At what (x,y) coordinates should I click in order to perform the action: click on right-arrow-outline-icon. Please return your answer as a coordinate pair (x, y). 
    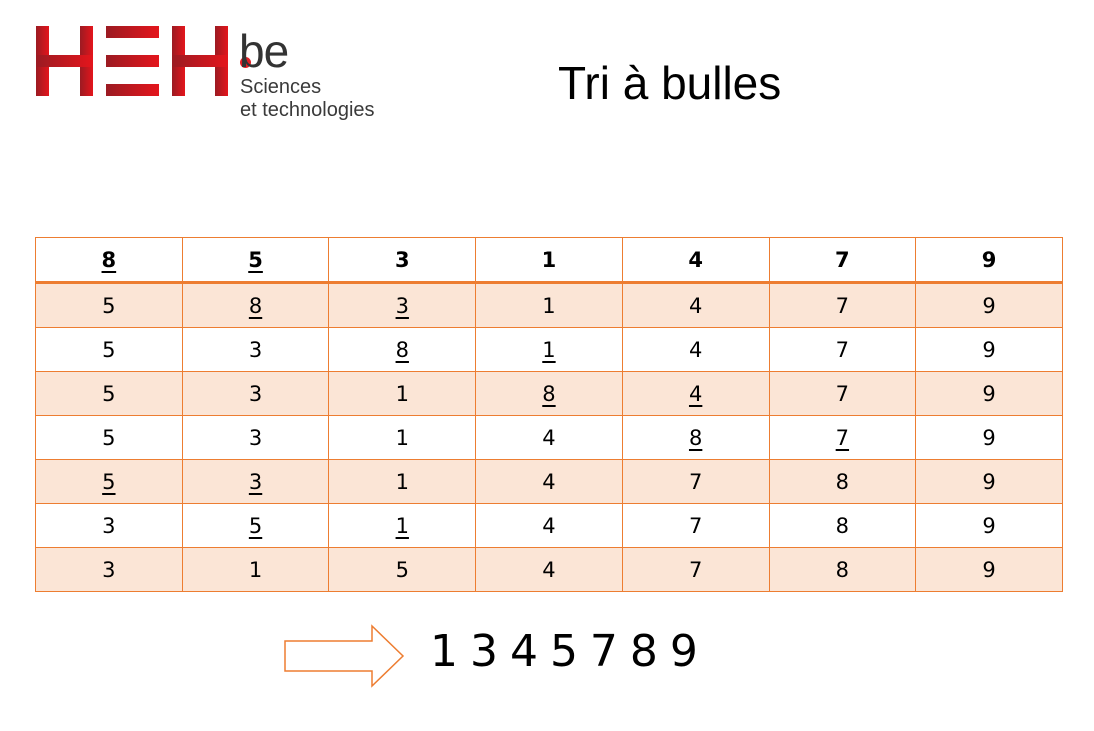
    Looking at the image, I should click on (344, 656).